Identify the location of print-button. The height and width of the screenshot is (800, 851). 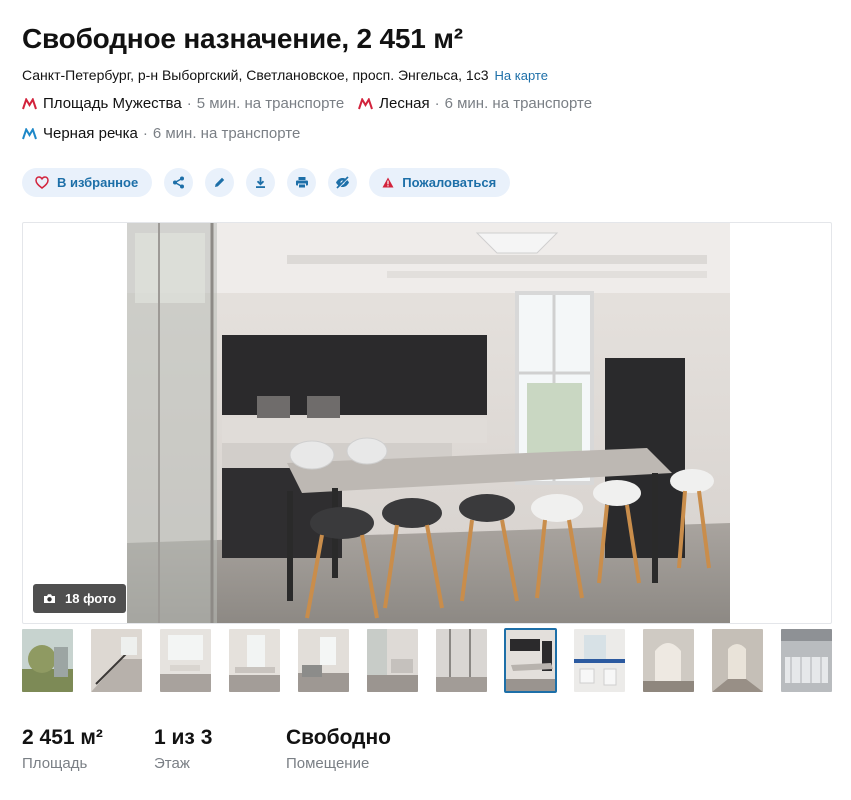
(302, 182).